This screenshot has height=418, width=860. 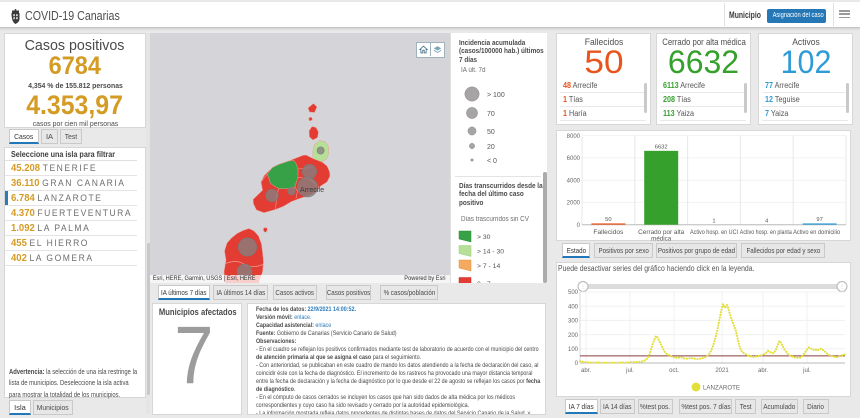 I want to click on svg-text: 400, so click(x=573, y=307).